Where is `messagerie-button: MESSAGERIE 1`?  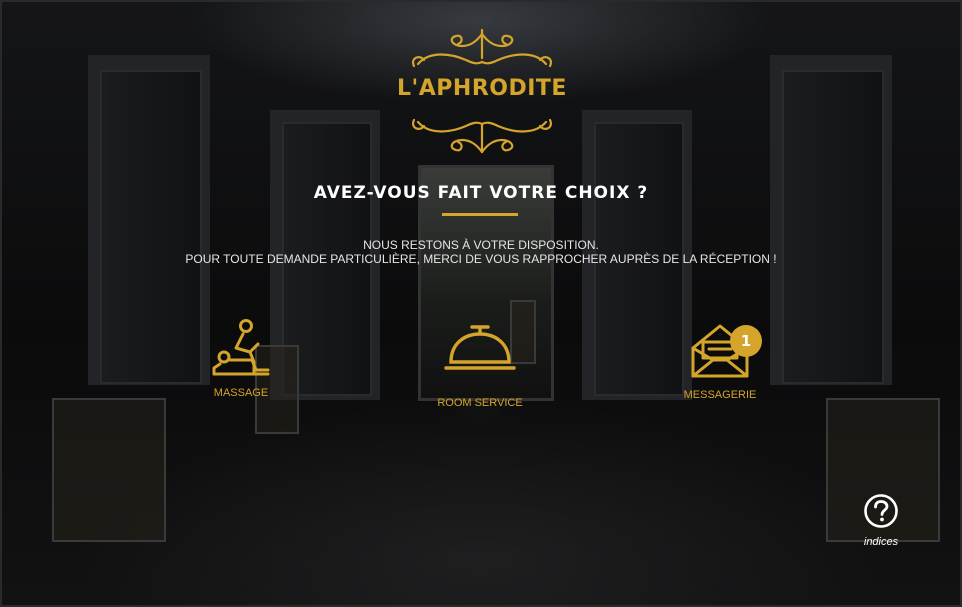
messagerie-button: MESSAGERIE 1 is located at coordinates (720, 360).